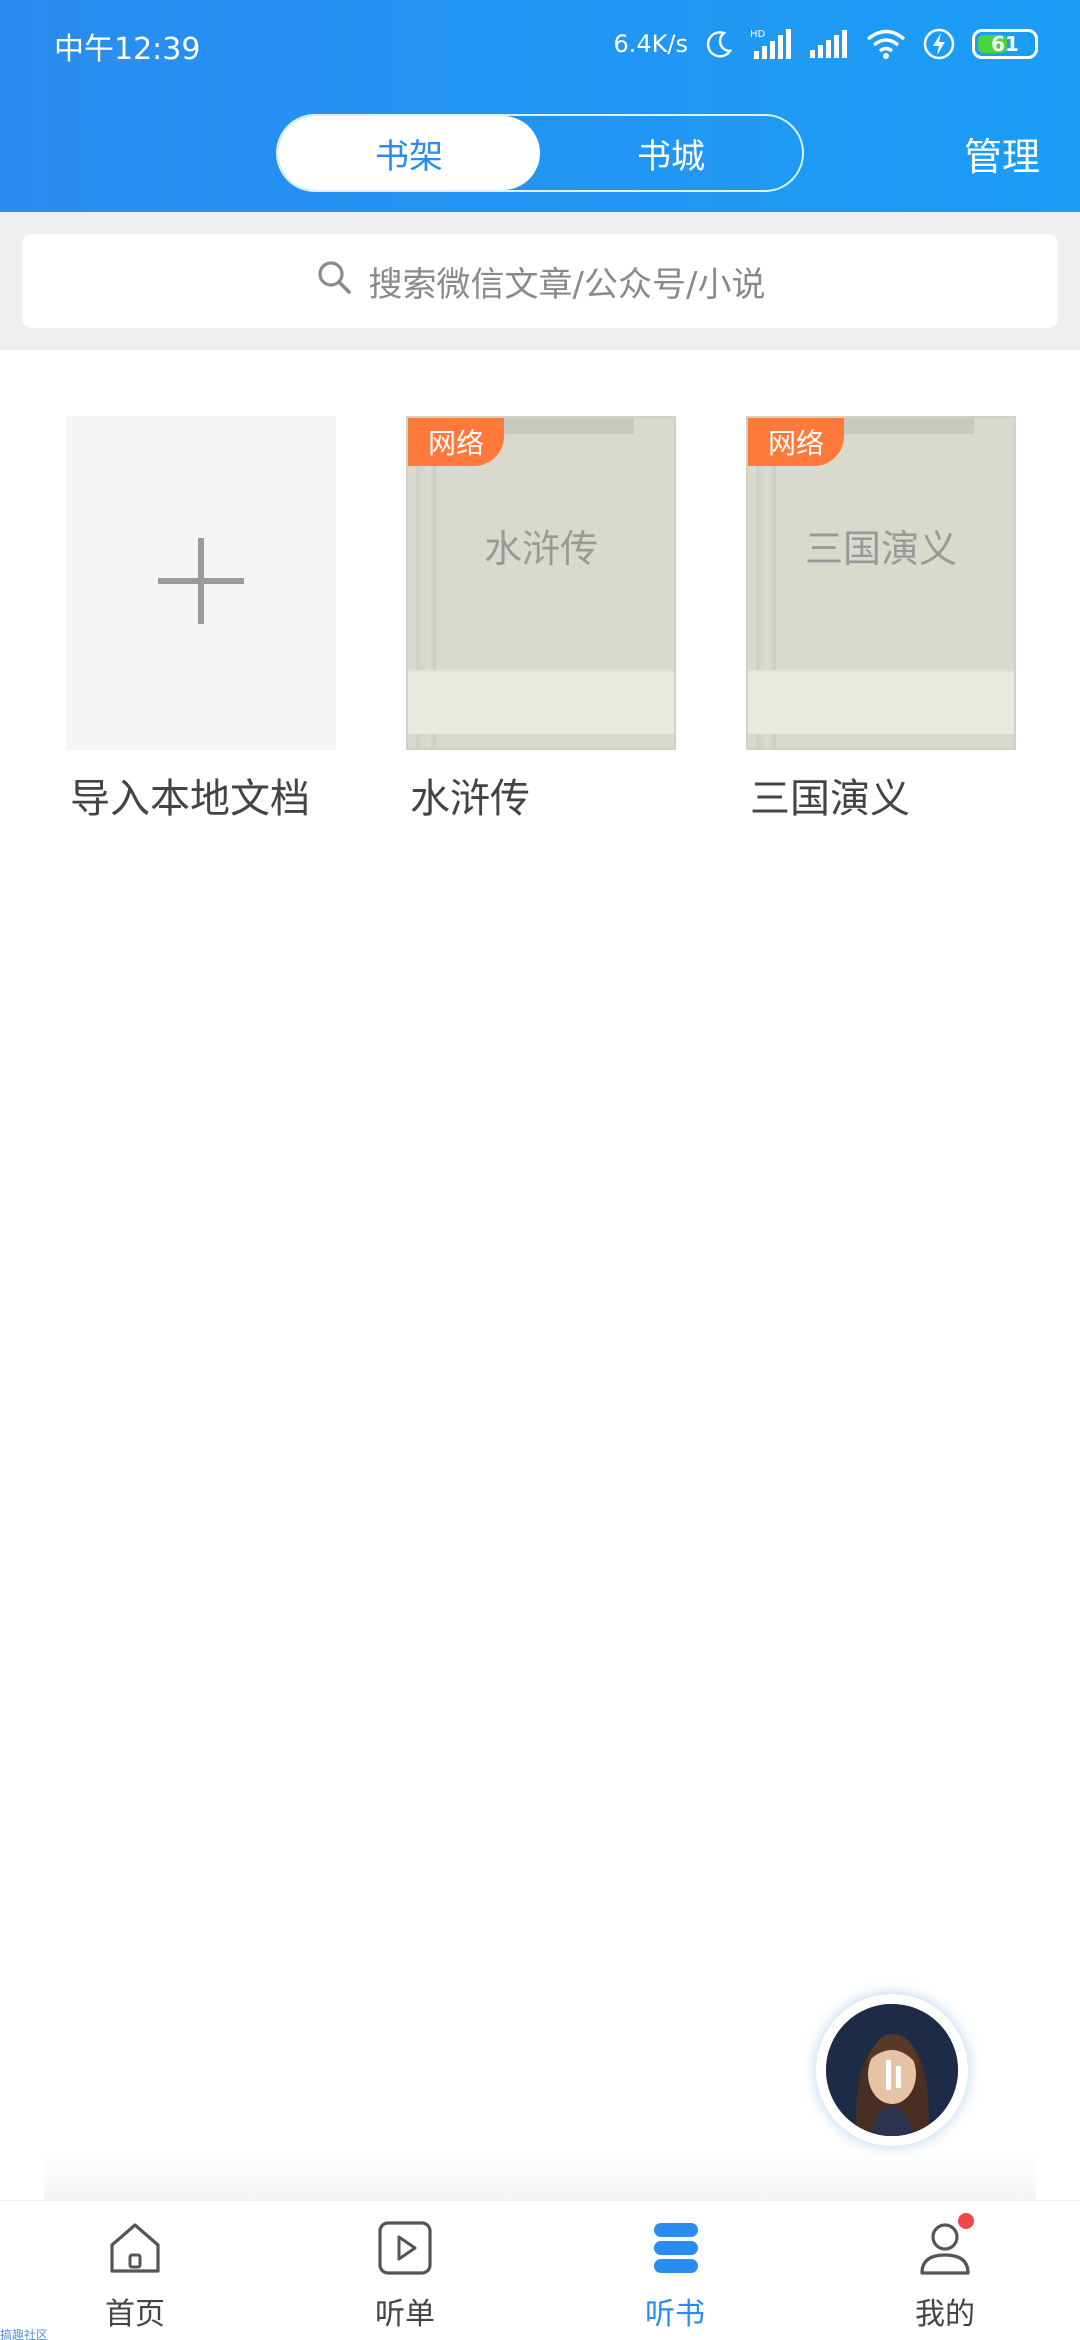  I want to click on nav-listen-book-label: 听书, so click(675, 2314).